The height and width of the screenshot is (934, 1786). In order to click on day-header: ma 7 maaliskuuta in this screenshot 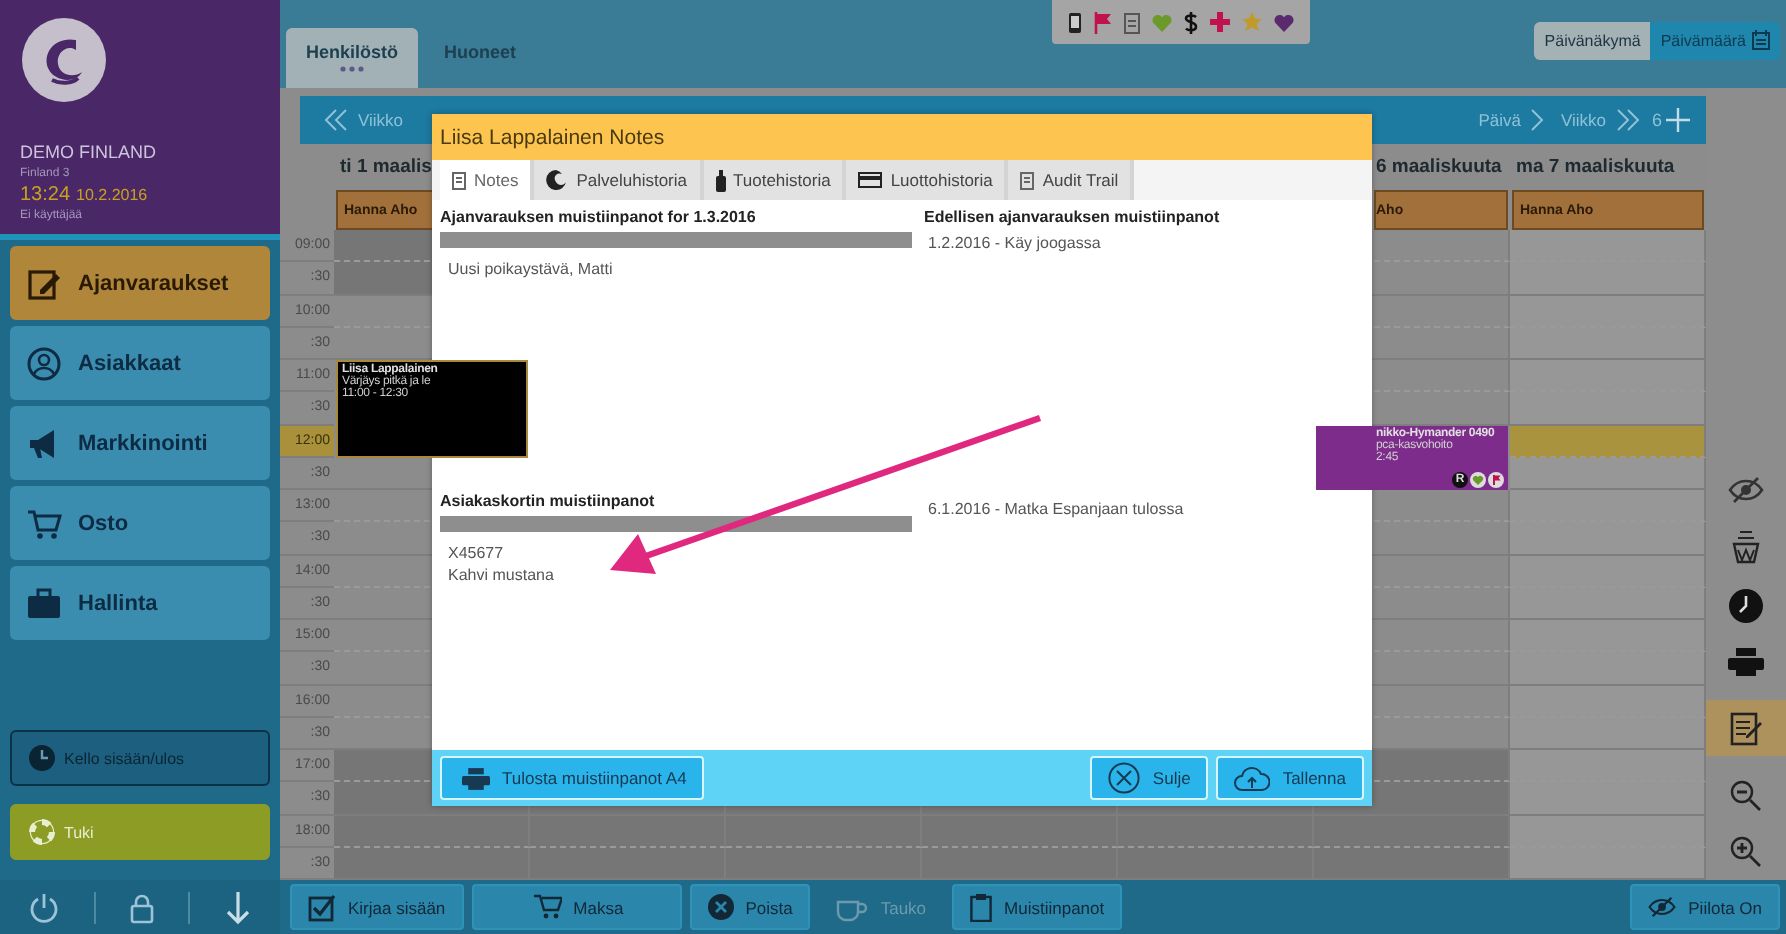, I will do `click(1594, 168)`.